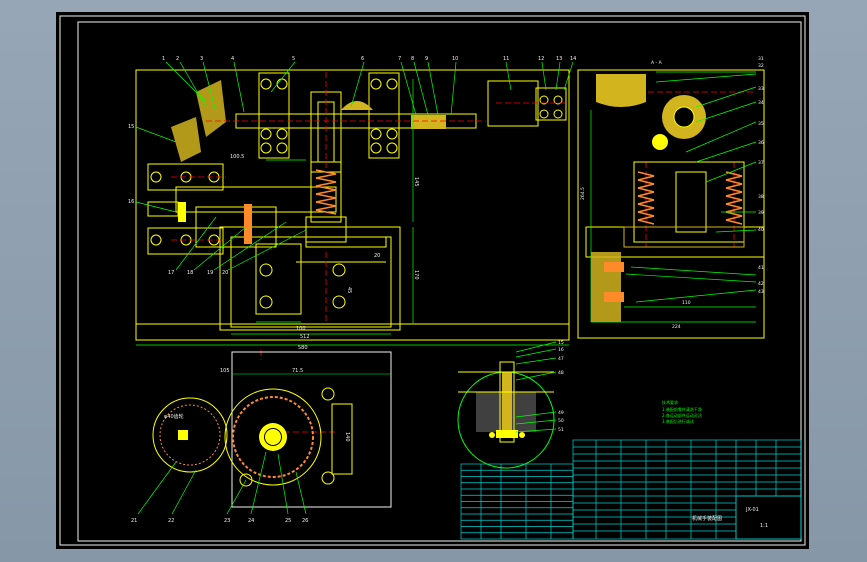 The width and height of the screenshot is (867, 562). I want to click on detail-view, so click(506, 415).